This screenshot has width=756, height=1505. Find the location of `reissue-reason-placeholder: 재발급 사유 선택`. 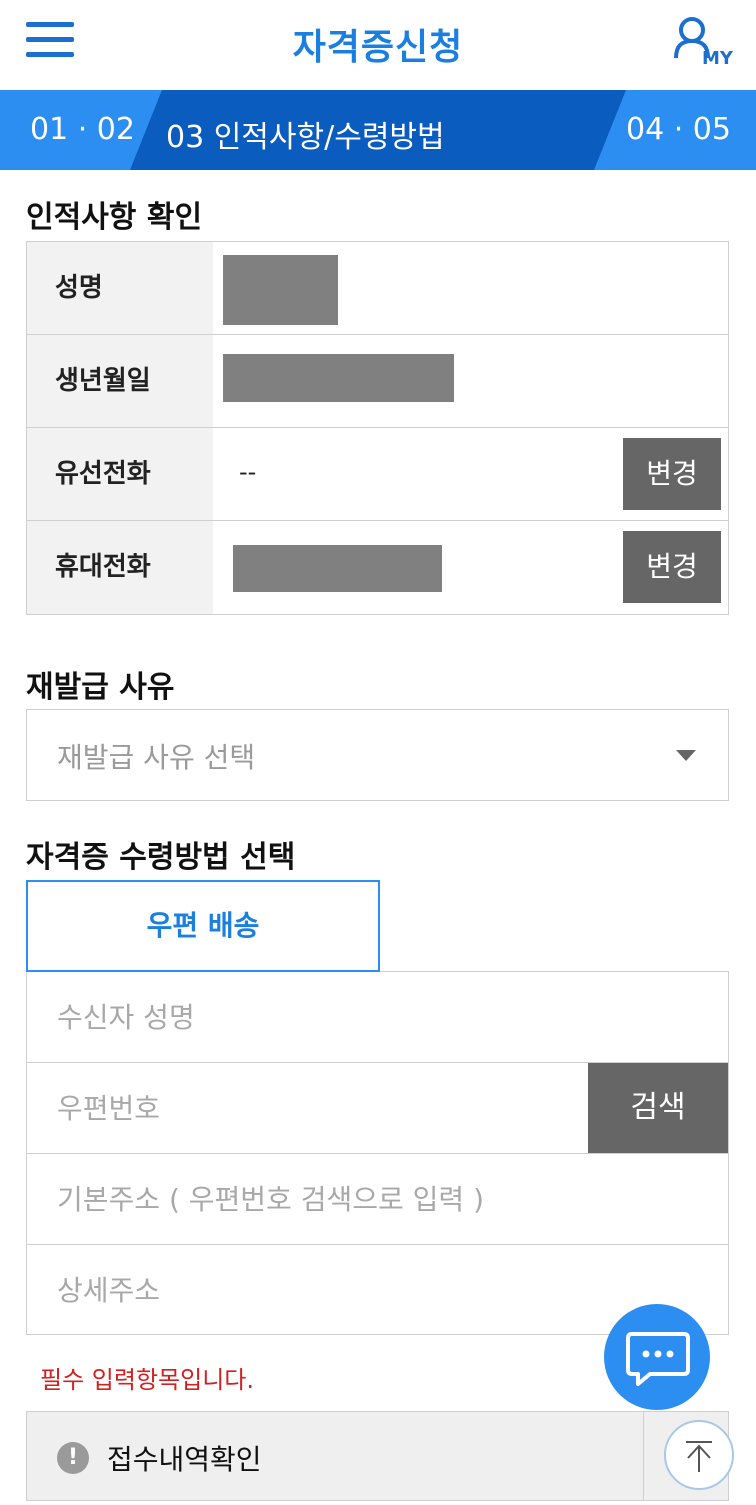

reissue-reason-placeholder: 재발급 사유 선택 is located at coordinates (156, 757).